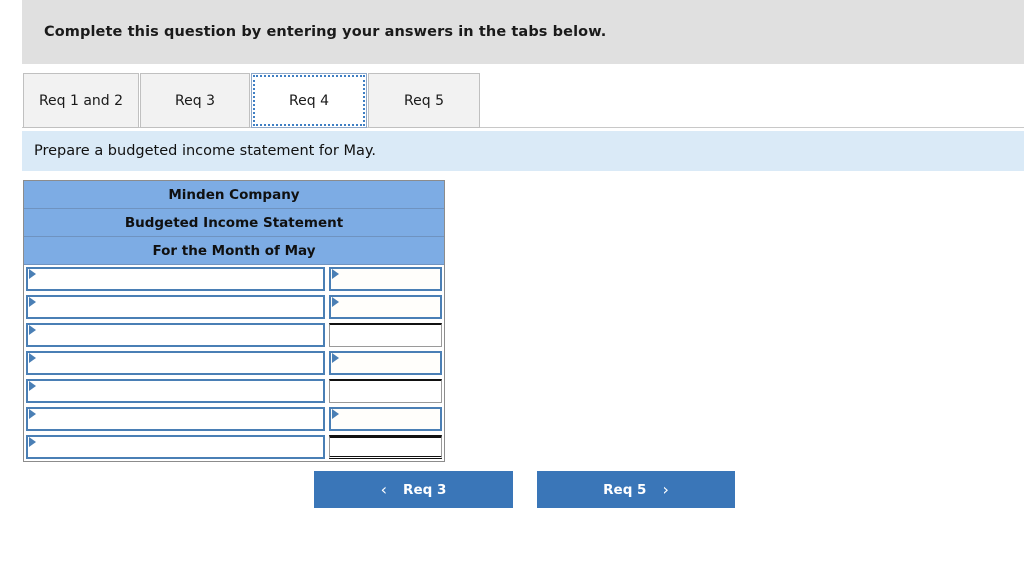 The height and width of the screenshot is (575, 1024). Describe the element at coordinates (425, 489) in the screenshot. I see `prev-requirement-label: Req 3` at that location.